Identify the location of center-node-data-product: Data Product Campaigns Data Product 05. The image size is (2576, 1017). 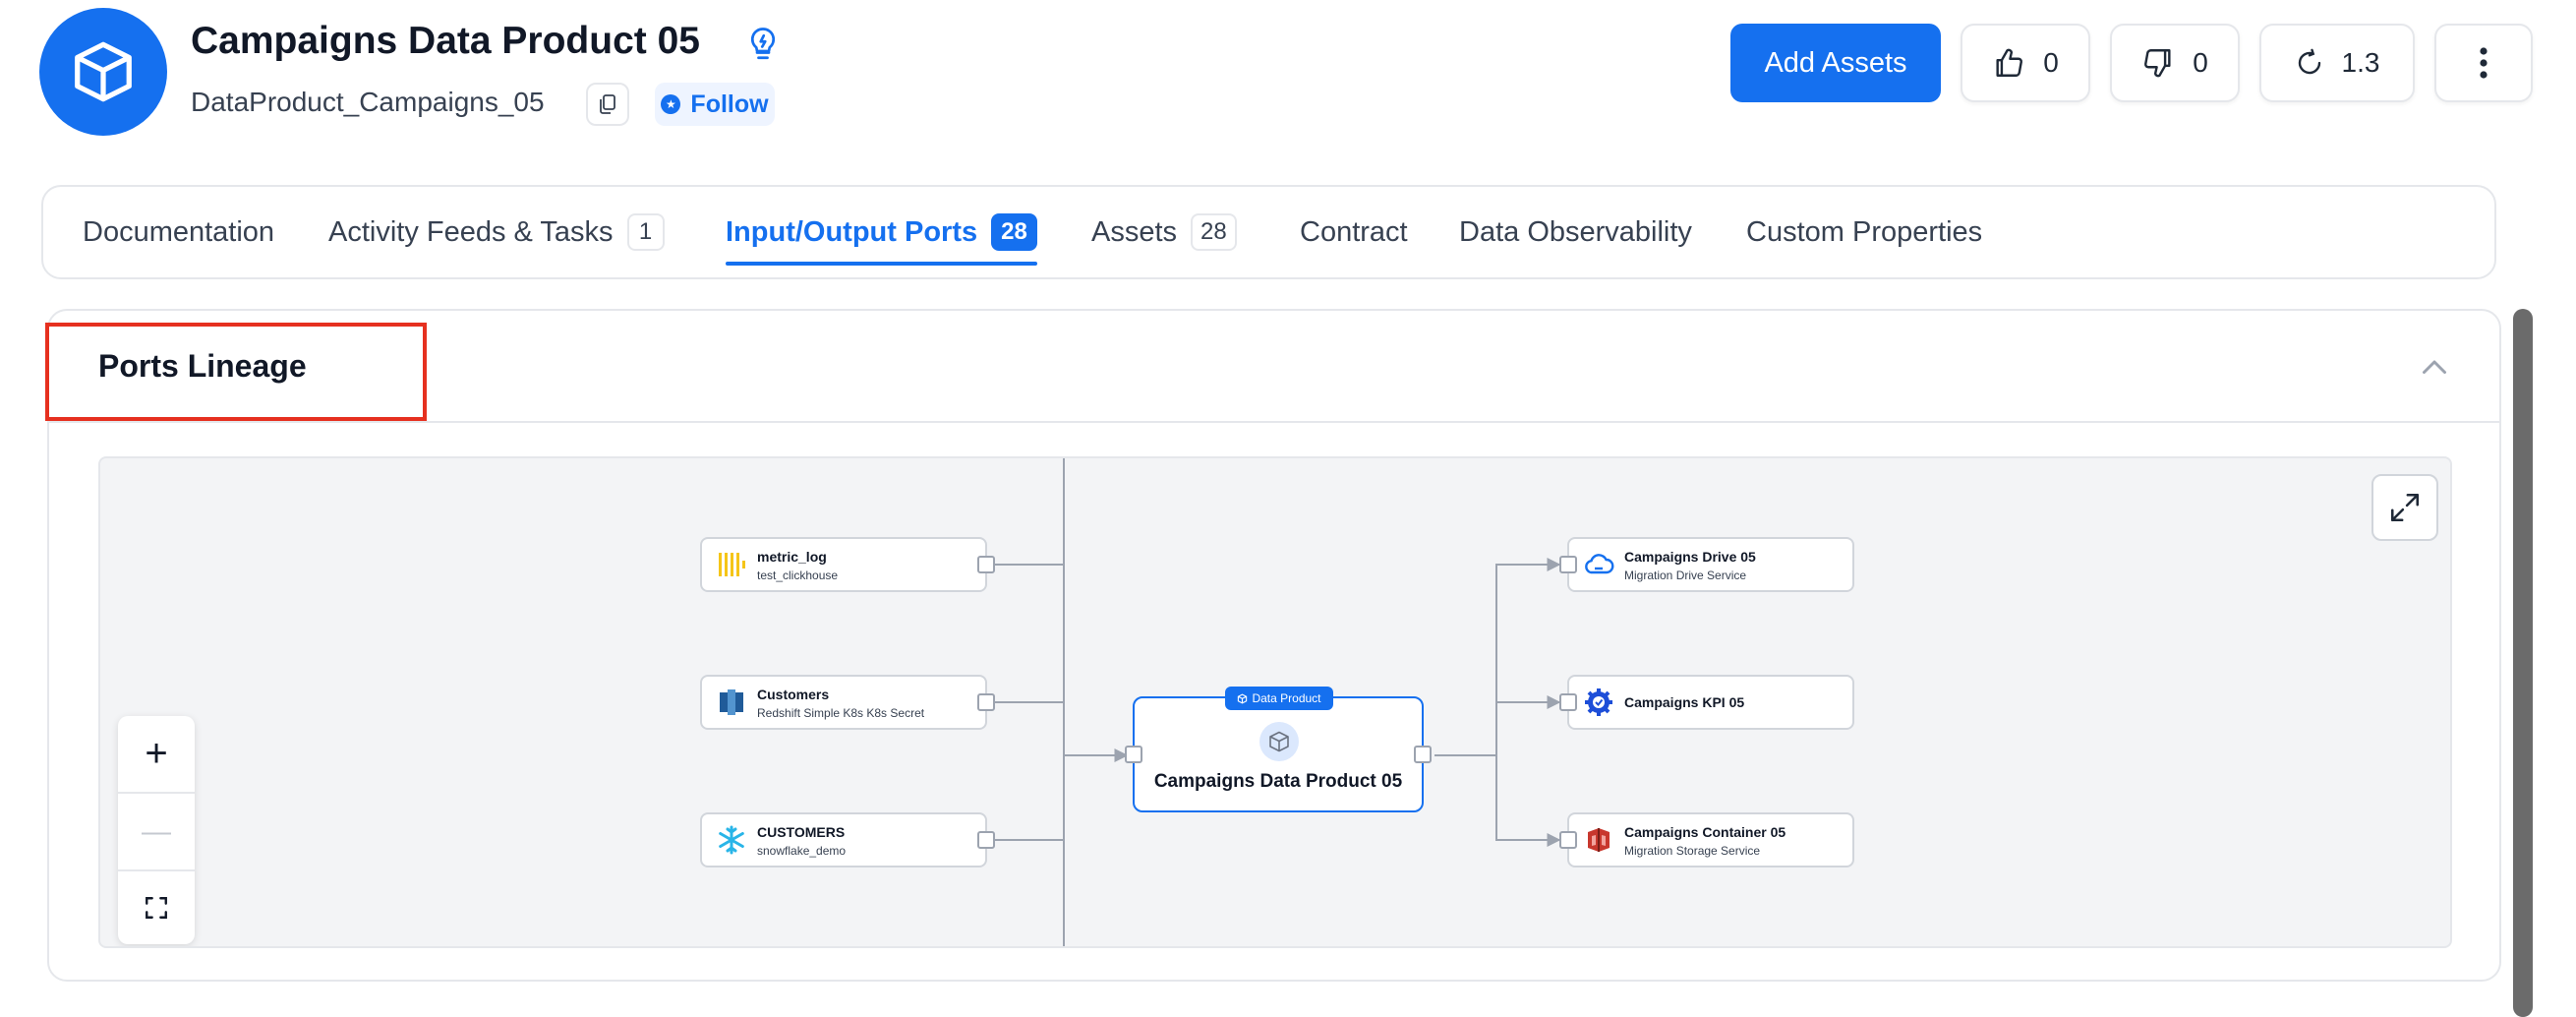
(1278, 749).